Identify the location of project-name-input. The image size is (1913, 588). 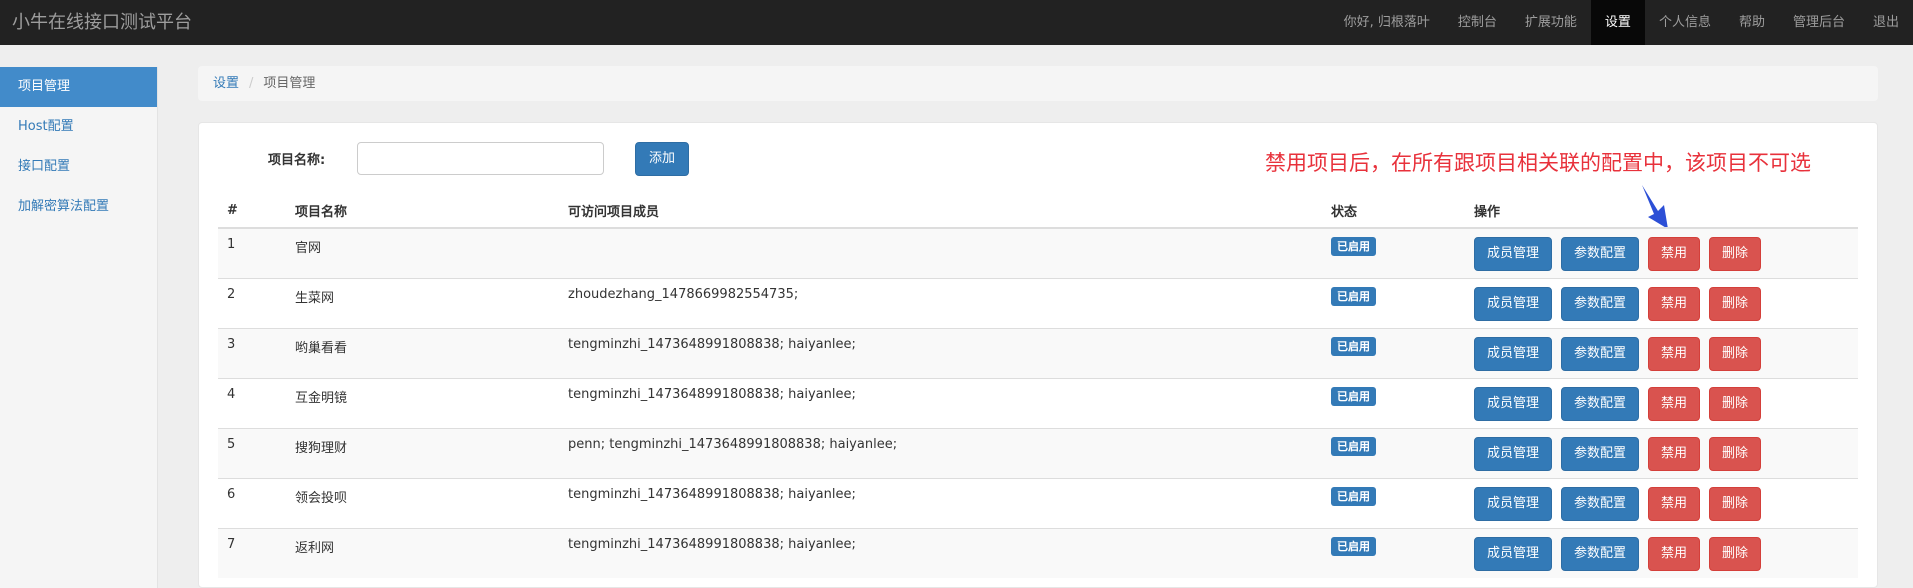
(480, 158).